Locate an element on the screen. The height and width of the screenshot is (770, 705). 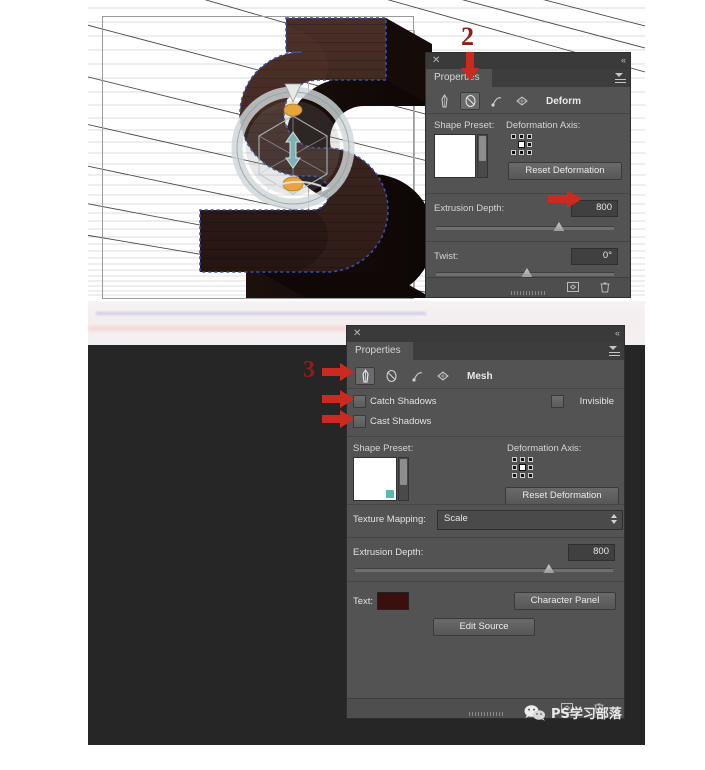
annotation-arrow-right-mesh is located at coordinates (338, 372).